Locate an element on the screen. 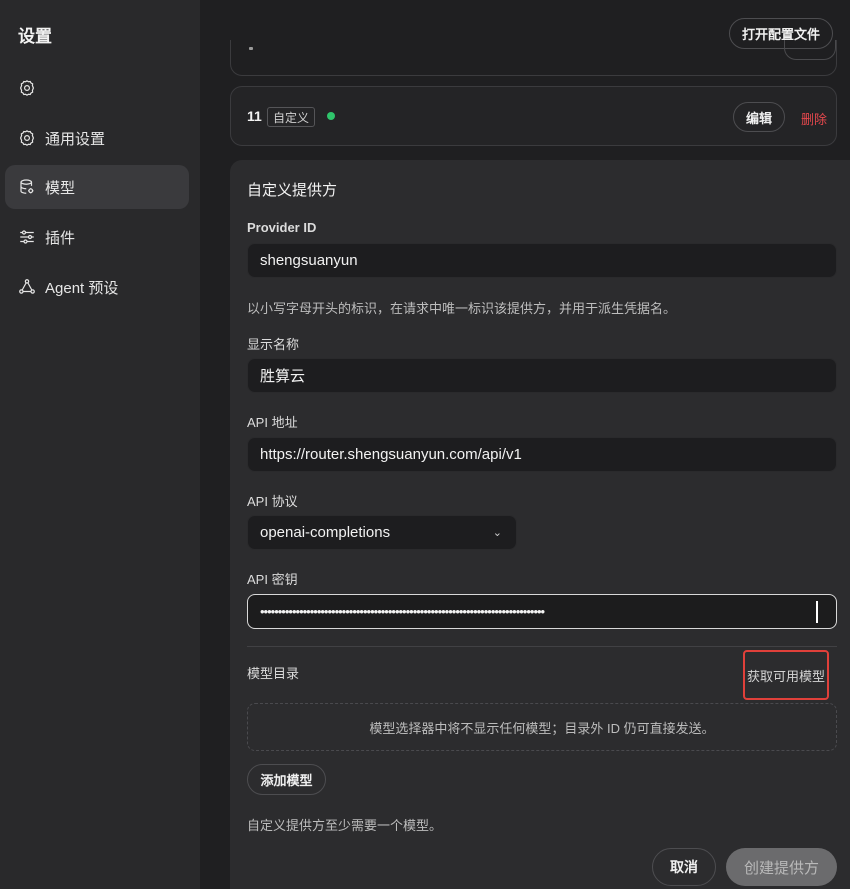 The width and height of the screenshot is (850, 889). create-provider-button: 创建提供方 is located at coordinates (781, 867).